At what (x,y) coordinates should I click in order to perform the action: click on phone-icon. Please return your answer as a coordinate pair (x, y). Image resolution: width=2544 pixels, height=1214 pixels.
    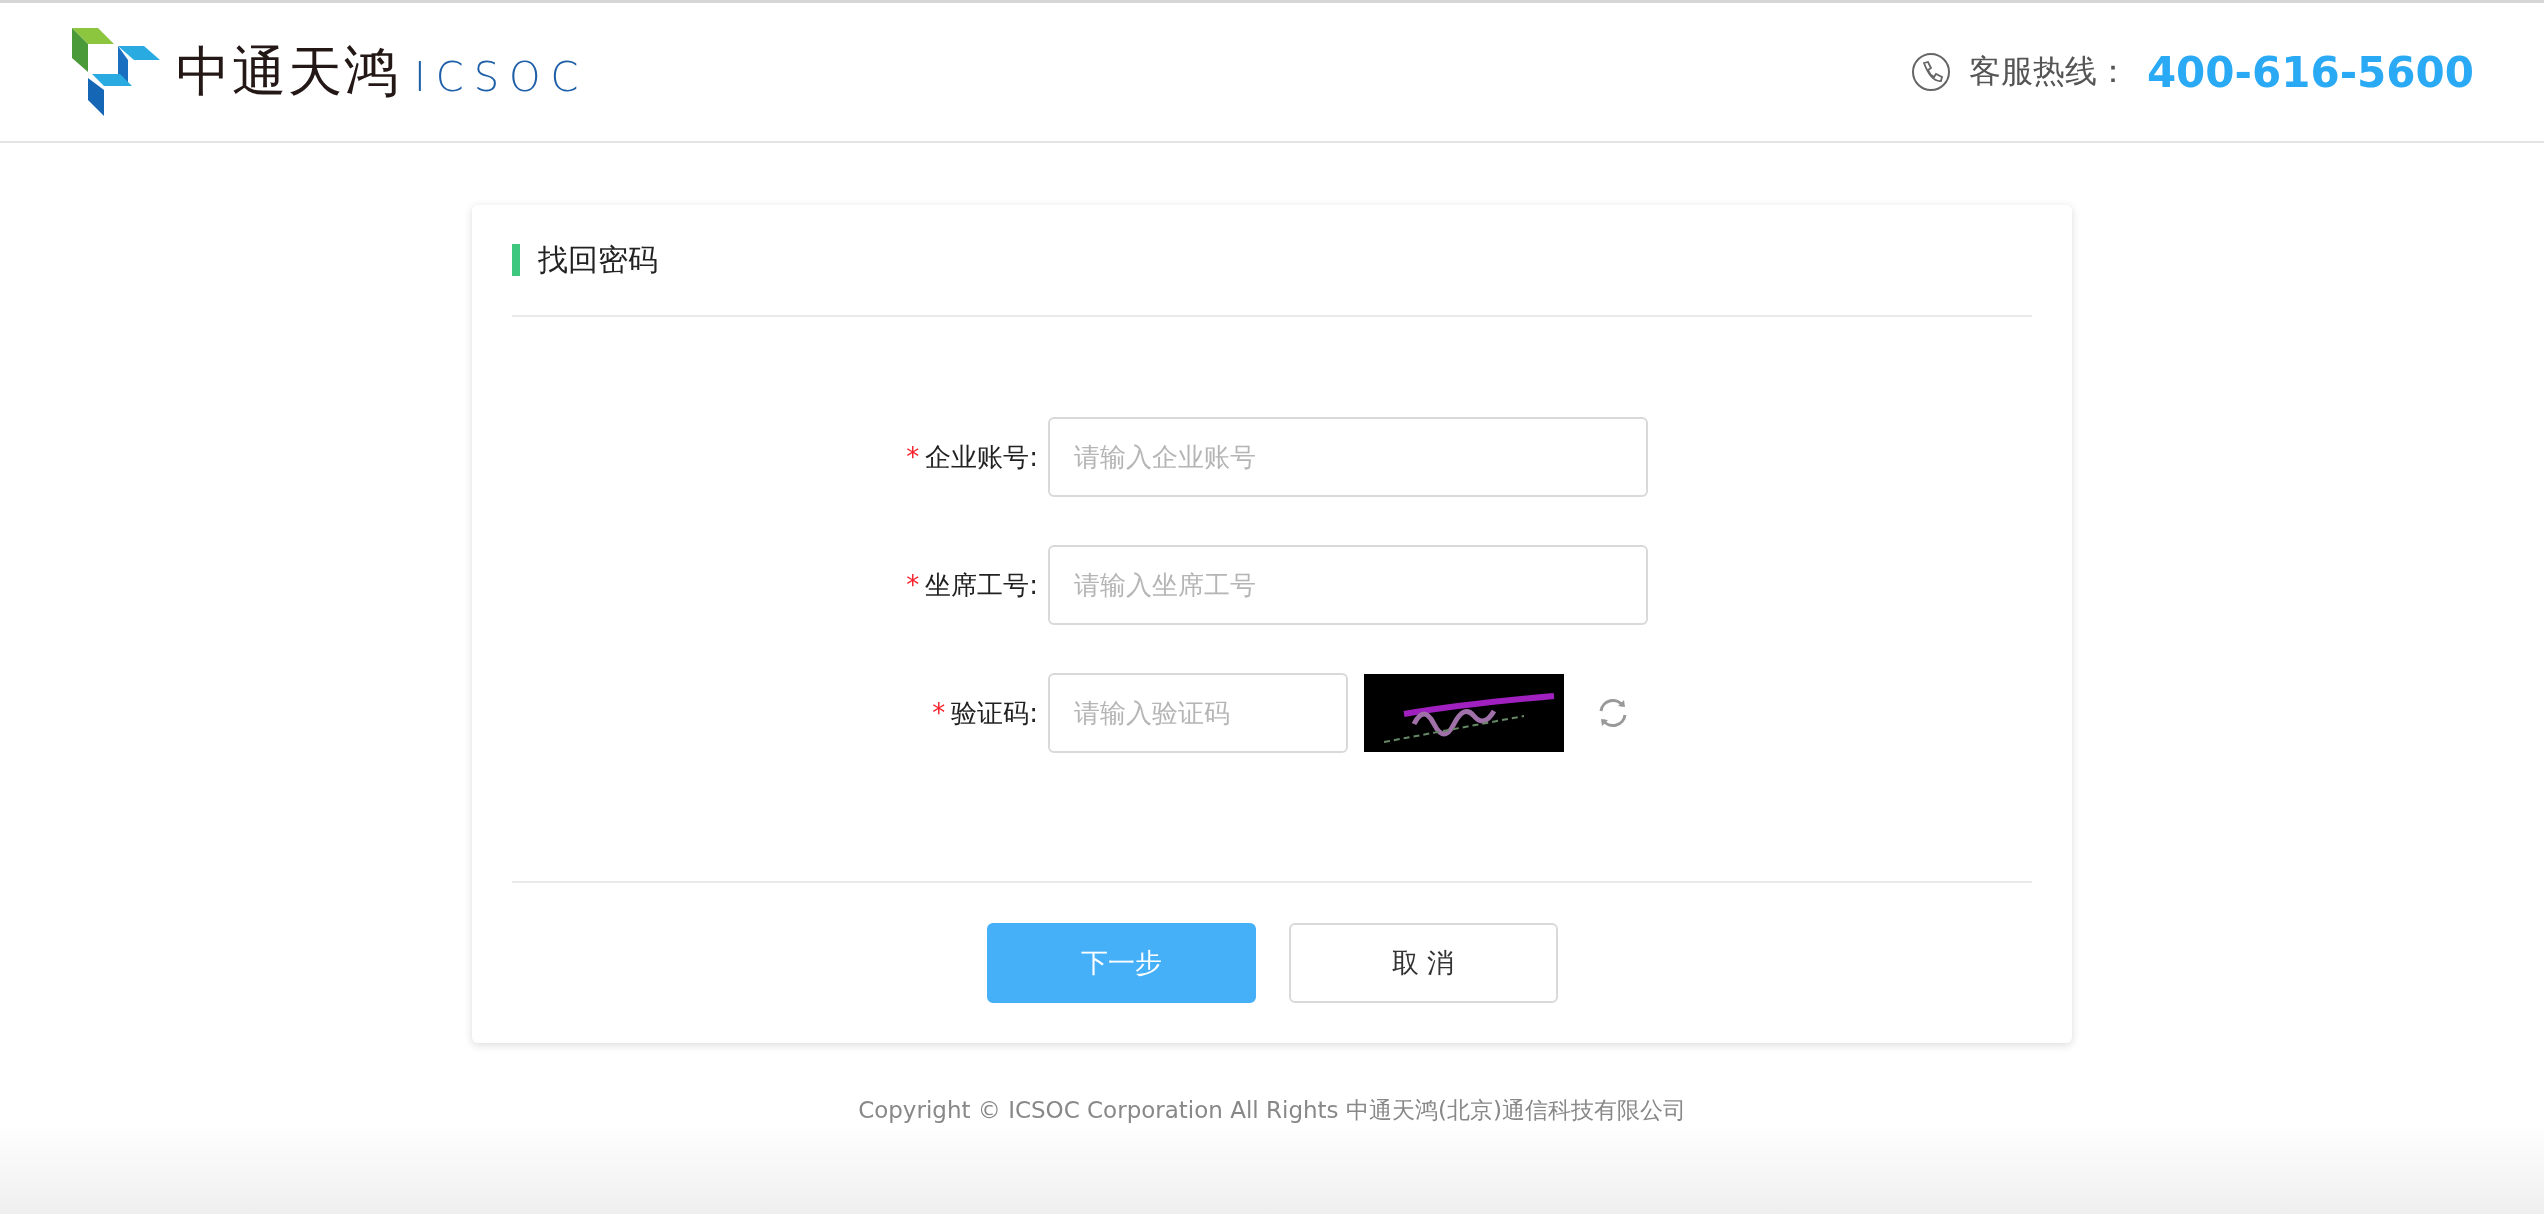
    Looking at the image, I should click on (1930, 72).